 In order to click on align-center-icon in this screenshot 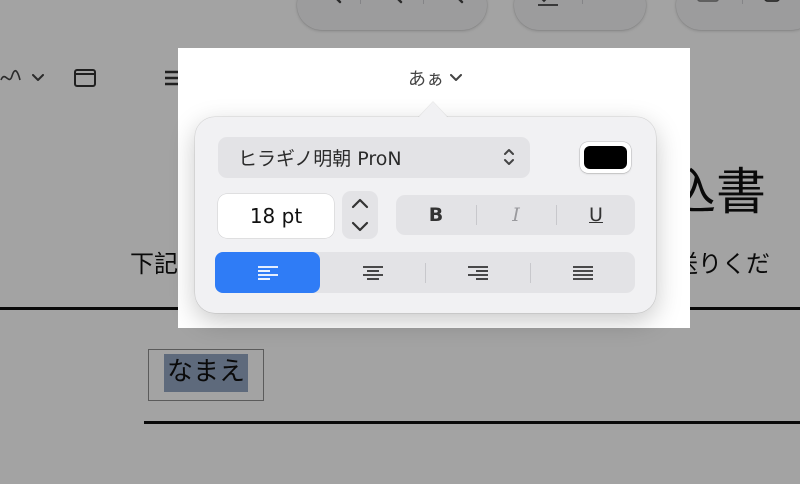, I will do `click(372, 272)`.